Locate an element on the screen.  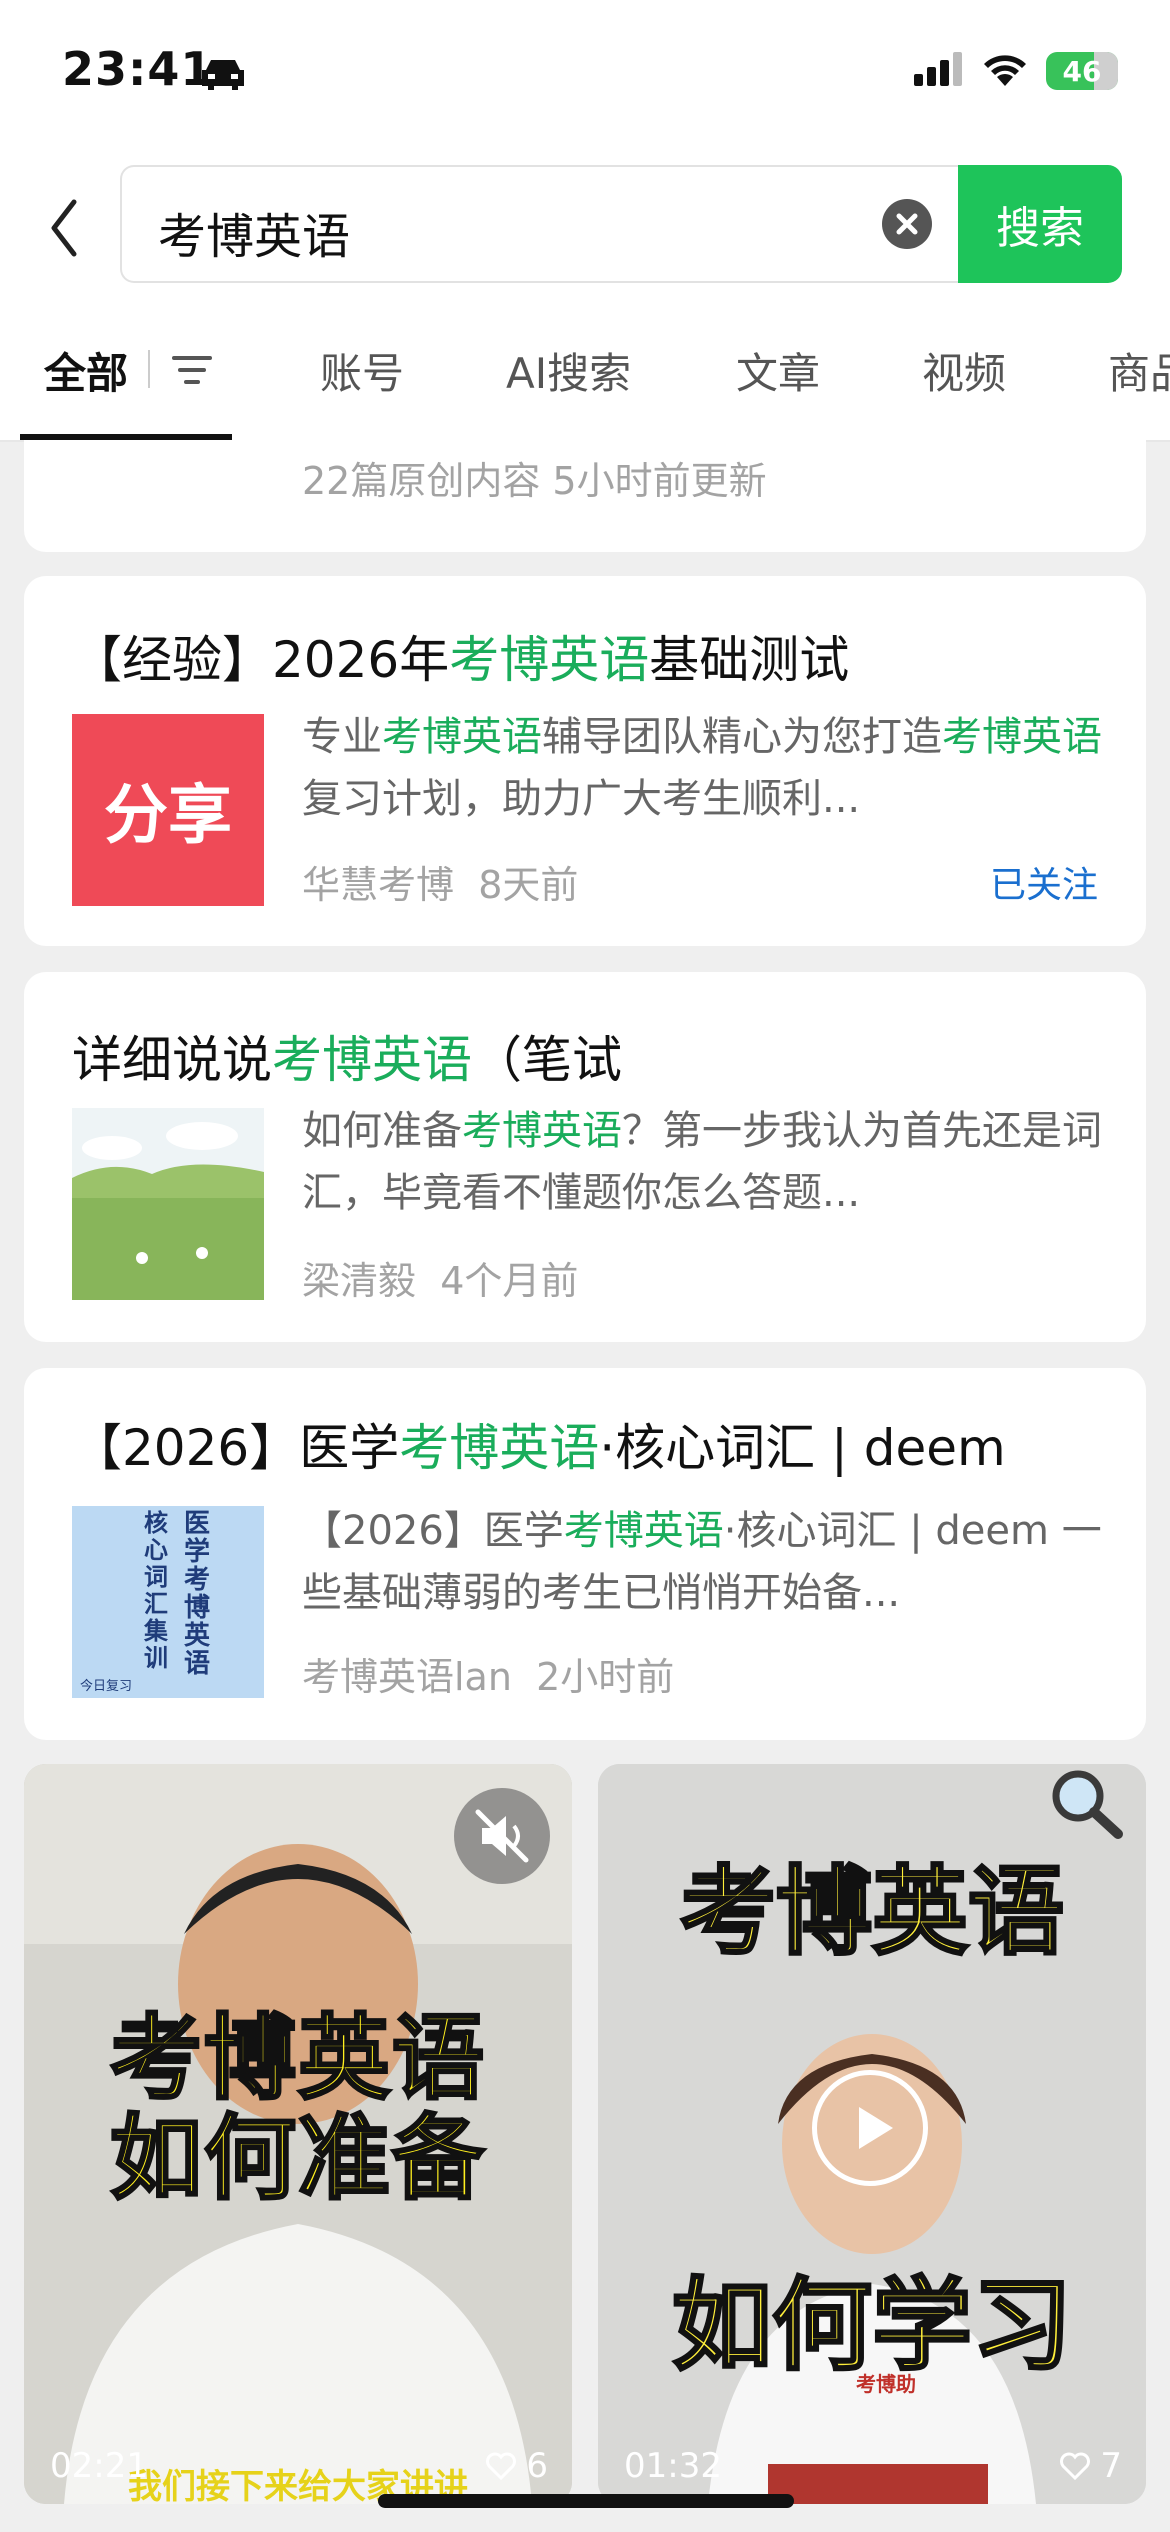
search-query: 考博英语 is located at coordinates (254, 232).